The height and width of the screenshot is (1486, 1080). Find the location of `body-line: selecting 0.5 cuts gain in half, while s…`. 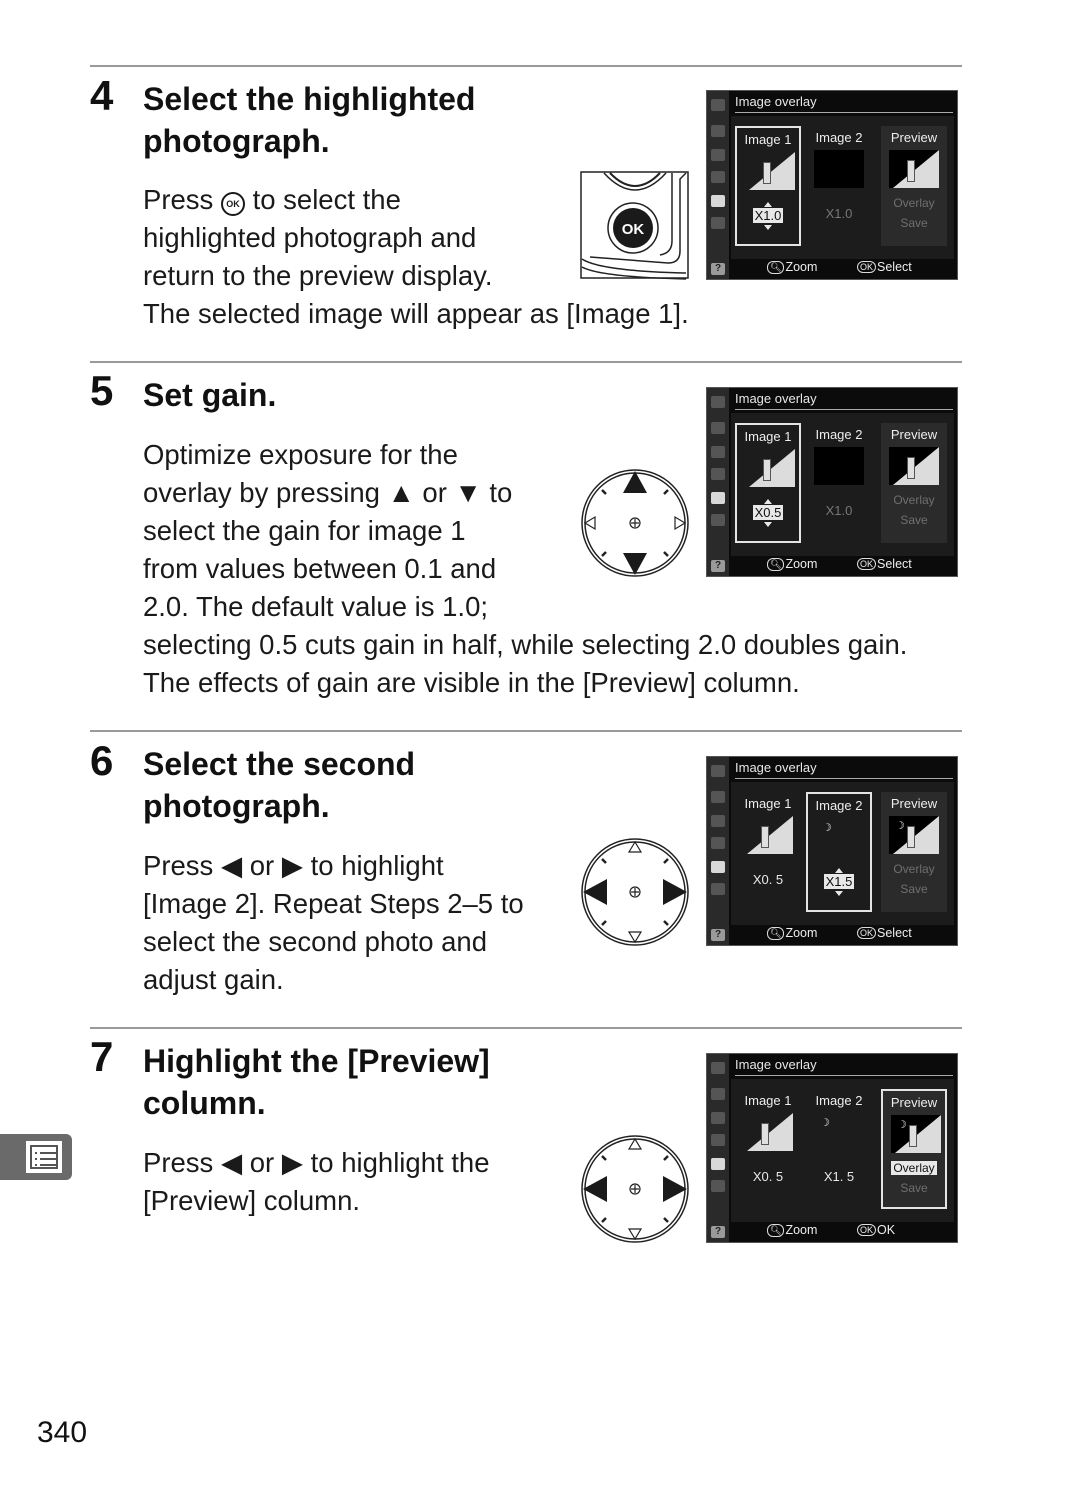

body-line: selecting 0.5 cuts gain in half, while s… is located at coordinates (525, 644).